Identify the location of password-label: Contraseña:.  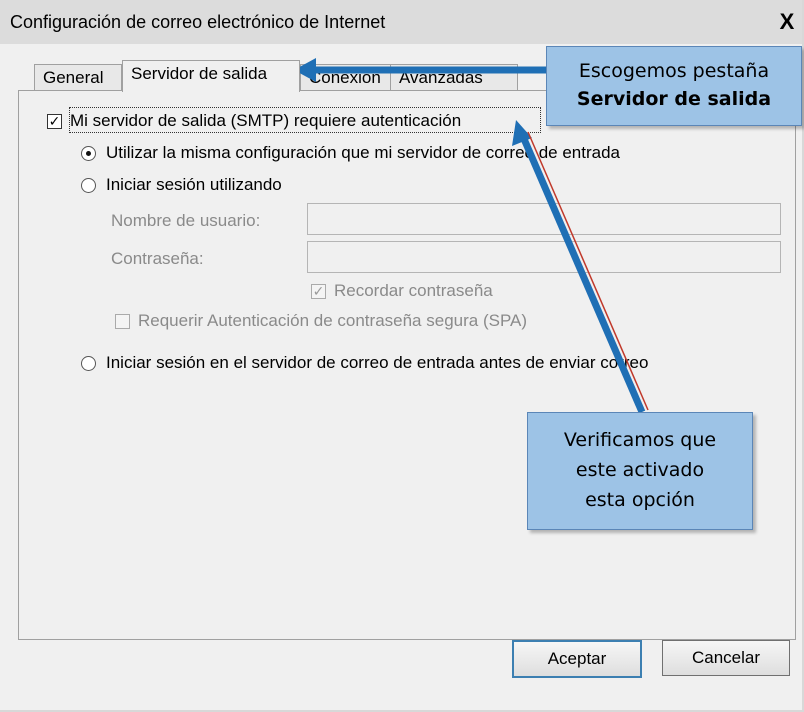
(157, 258).